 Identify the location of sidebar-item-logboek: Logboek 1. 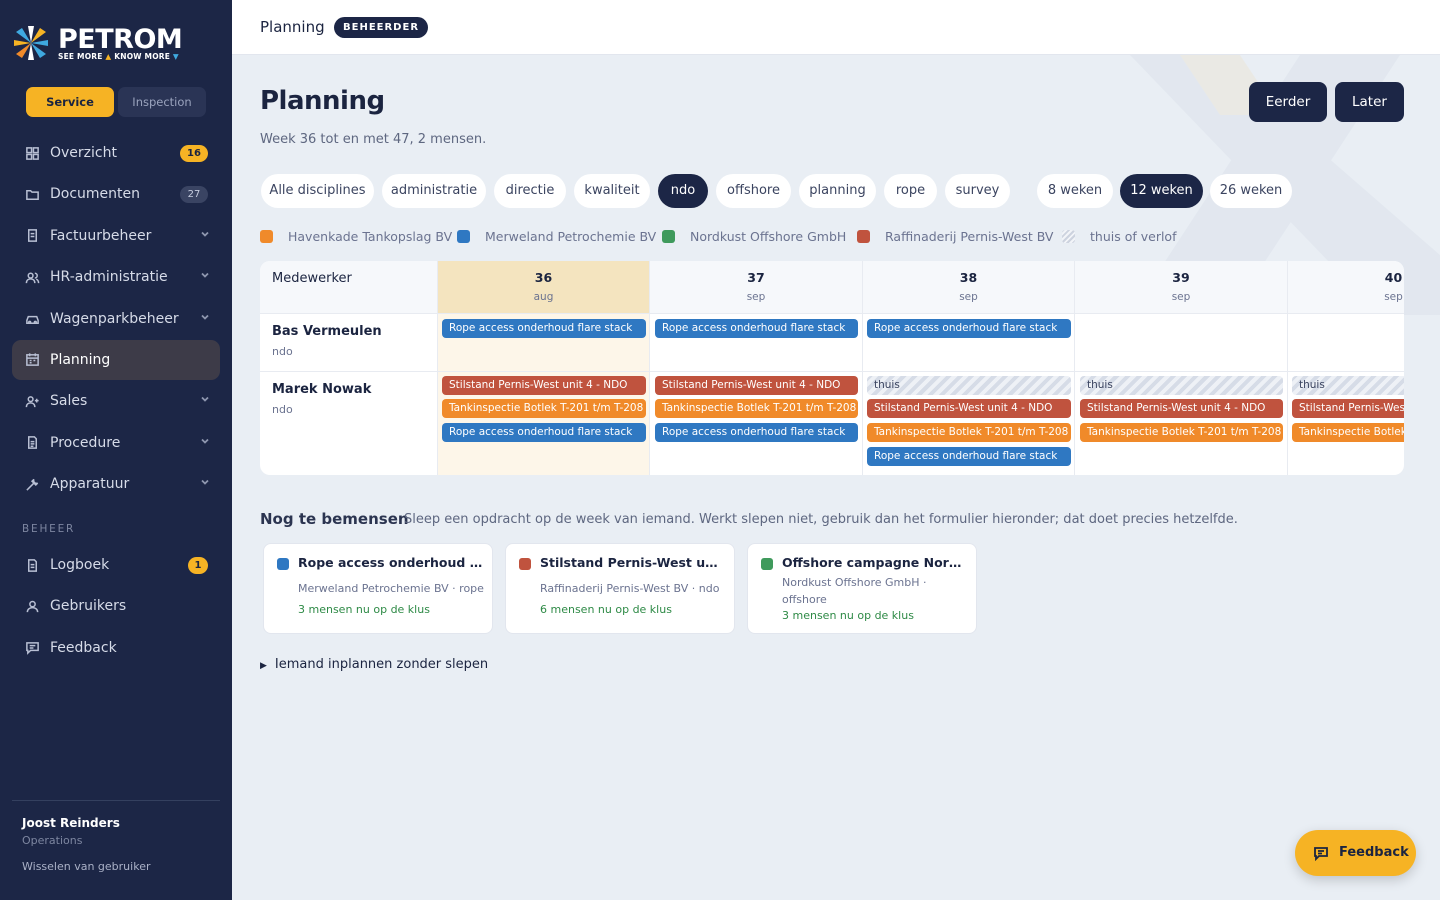
(116, 565).